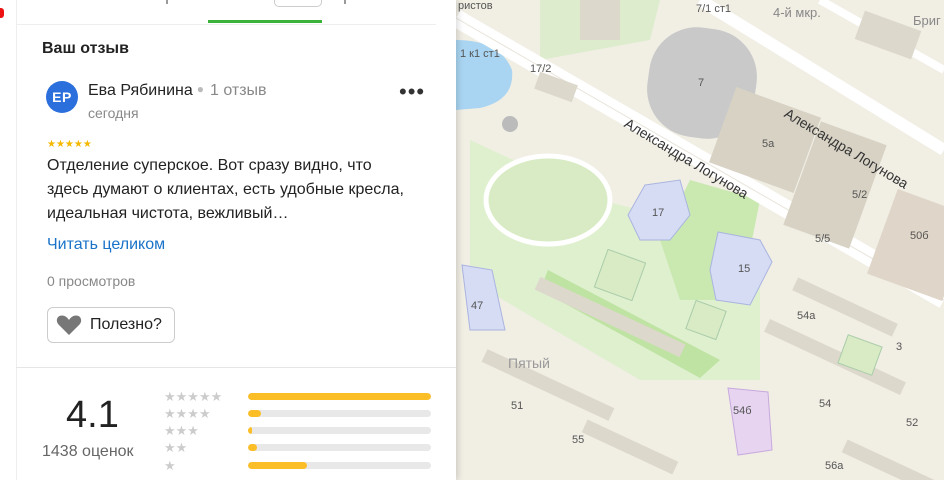  What do you see at coordinates (480, 54) in the screenshot?
I see `map-label: 1 к1 ст1` at bounding box center [480, 54].